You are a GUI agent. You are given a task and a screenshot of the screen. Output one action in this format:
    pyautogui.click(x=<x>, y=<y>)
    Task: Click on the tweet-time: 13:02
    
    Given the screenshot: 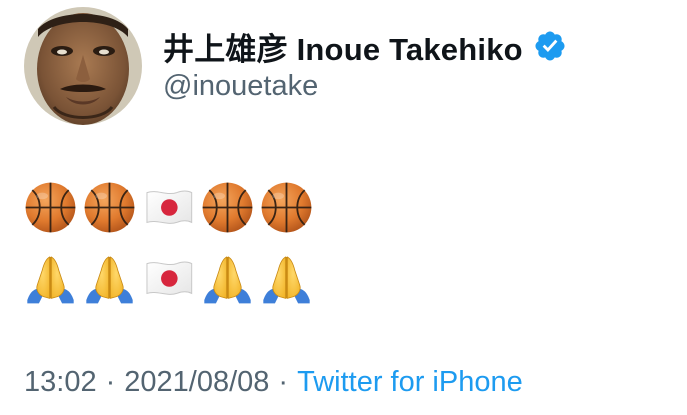 What is the action you would take?
    pyautogui.click(x=60, y=382)
    